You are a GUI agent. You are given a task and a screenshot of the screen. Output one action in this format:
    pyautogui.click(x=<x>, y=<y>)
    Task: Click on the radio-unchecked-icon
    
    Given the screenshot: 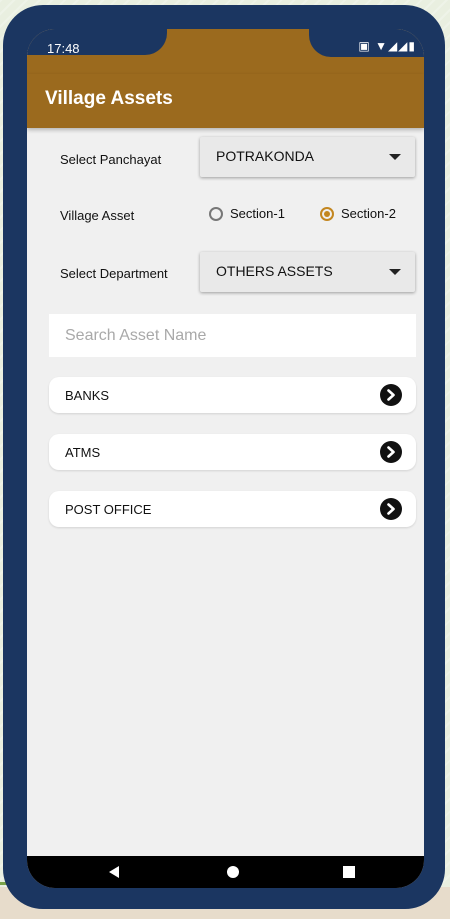 What is the action you would take?
    pyautogui.click(x=216, y=213)
    